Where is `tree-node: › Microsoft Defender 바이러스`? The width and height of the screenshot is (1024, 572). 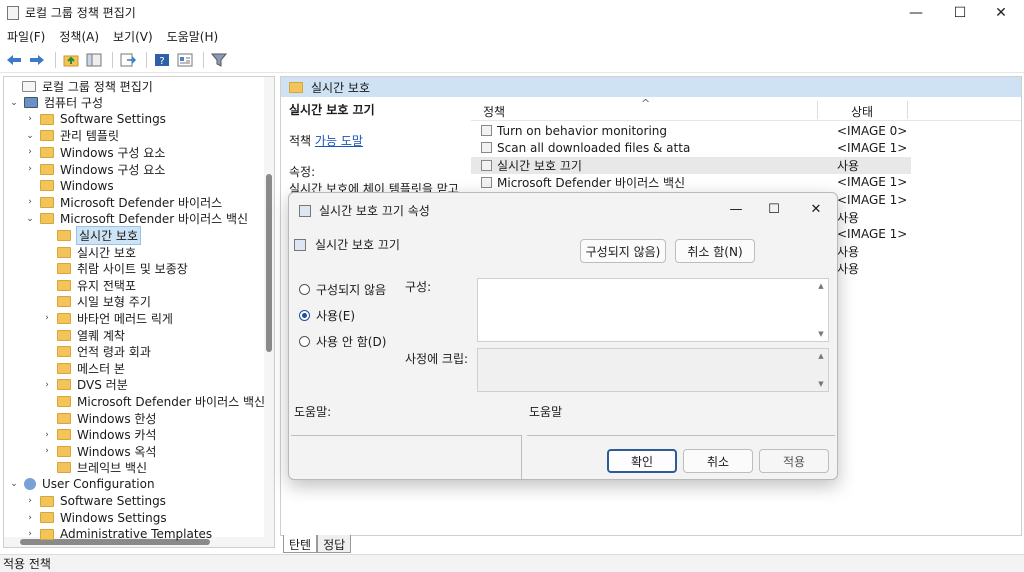
tree-node: › Microsoft Defender 바이러스 is located at coordinates (123, 202).